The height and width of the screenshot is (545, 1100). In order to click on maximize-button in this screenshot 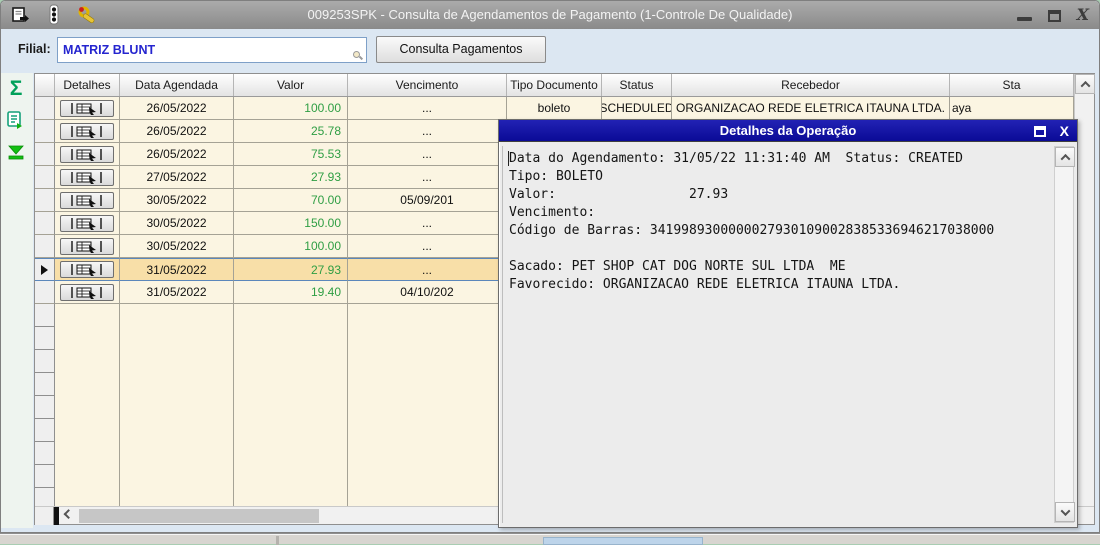, I will do `click(1054, 16)`.